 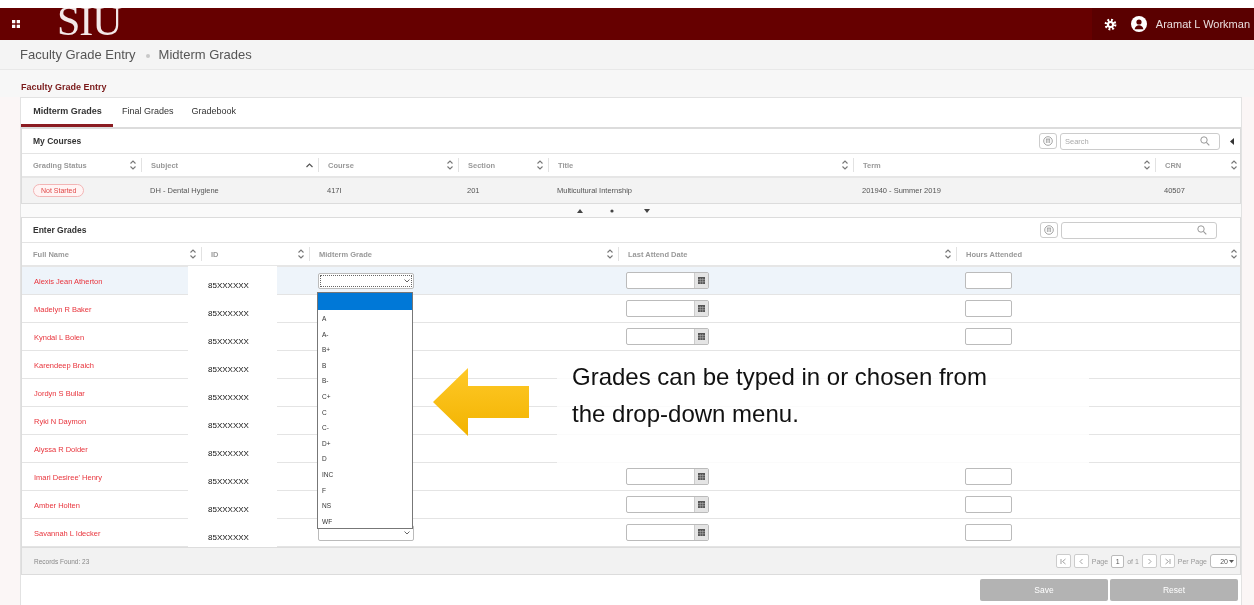 I want to click on settings-icon, so click(x=1110, y=24).